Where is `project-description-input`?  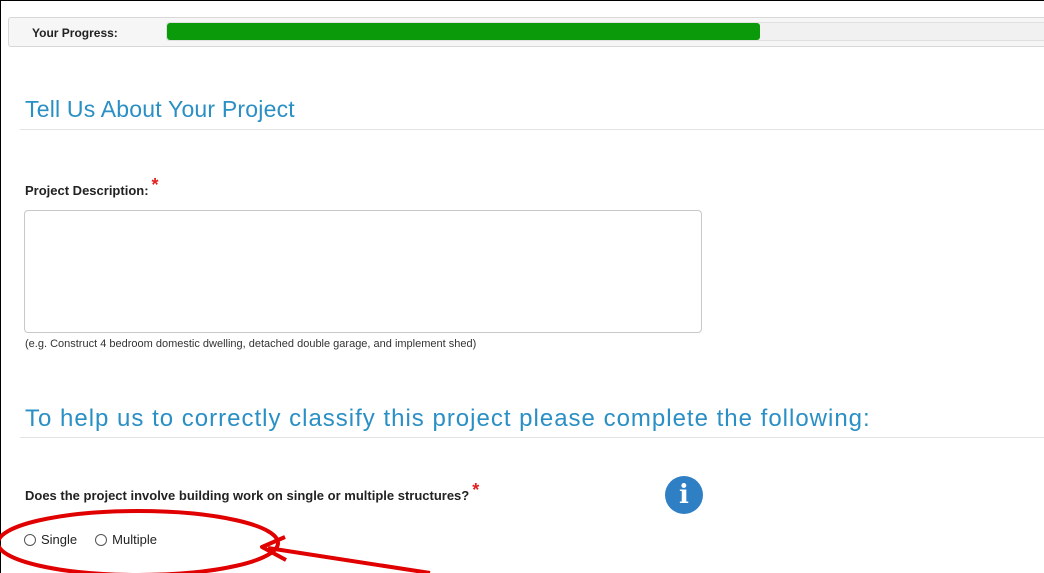 project-description-input is located at coordinates (363, 271).